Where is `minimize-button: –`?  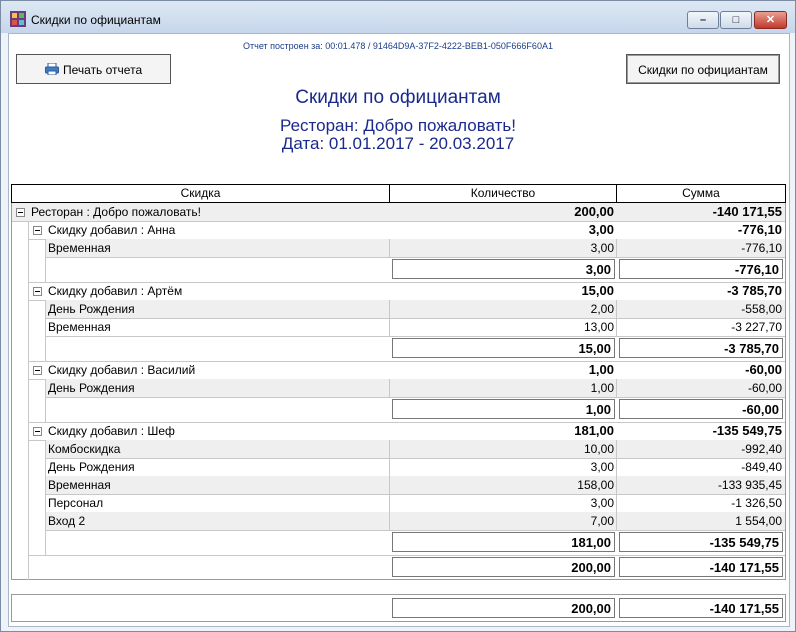 minimize-button: – is located at coordinates (703, 20).